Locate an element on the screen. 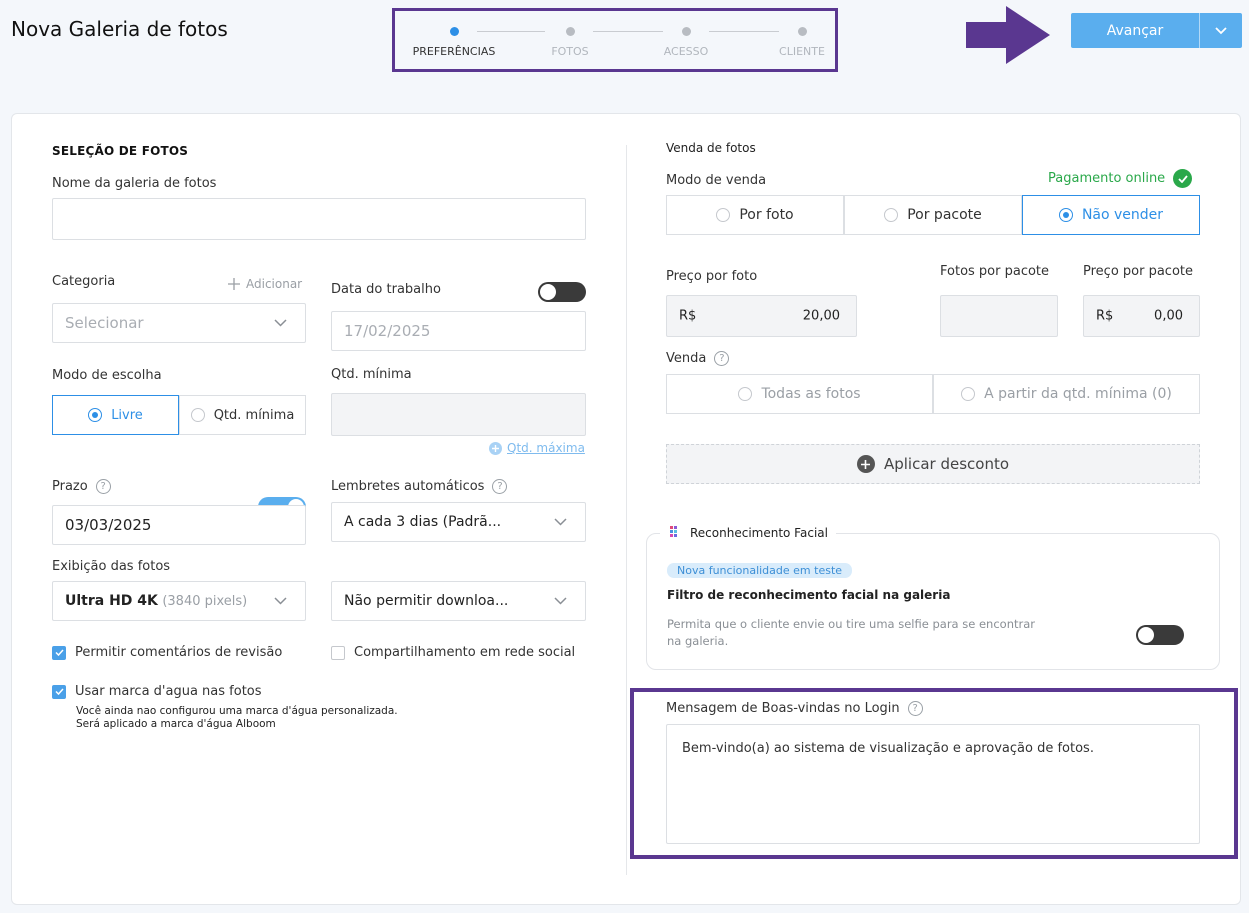 The width and height of the screenshot is (1249, 913). price-per-photo-input: R$ 20,00 is located at coordinates (761, 316).